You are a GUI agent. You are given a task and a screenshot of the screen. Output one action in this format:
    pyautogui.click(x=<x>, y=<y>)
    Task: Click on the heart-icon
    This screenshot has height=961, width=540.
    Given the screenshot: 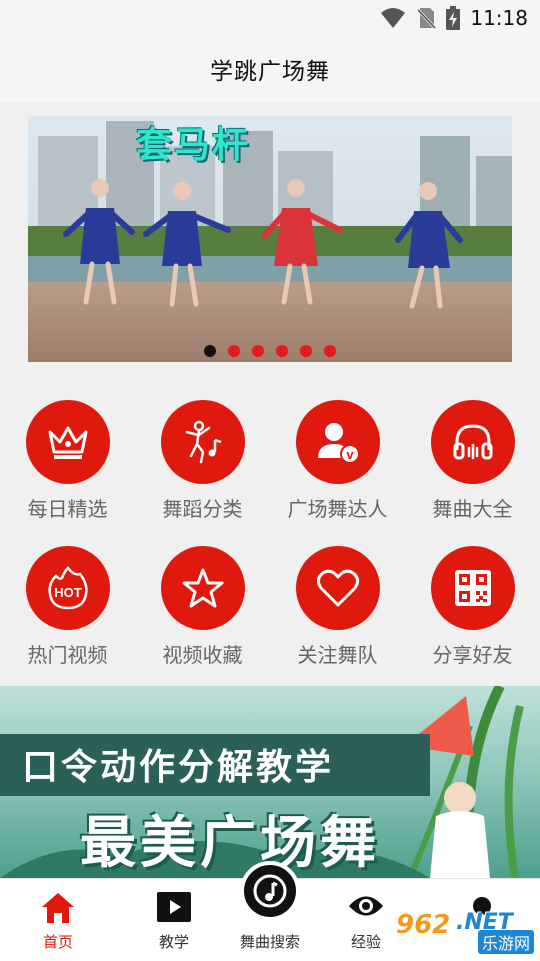 What is the action you would take?
    pyautogui.click(x=337, y=588)
    